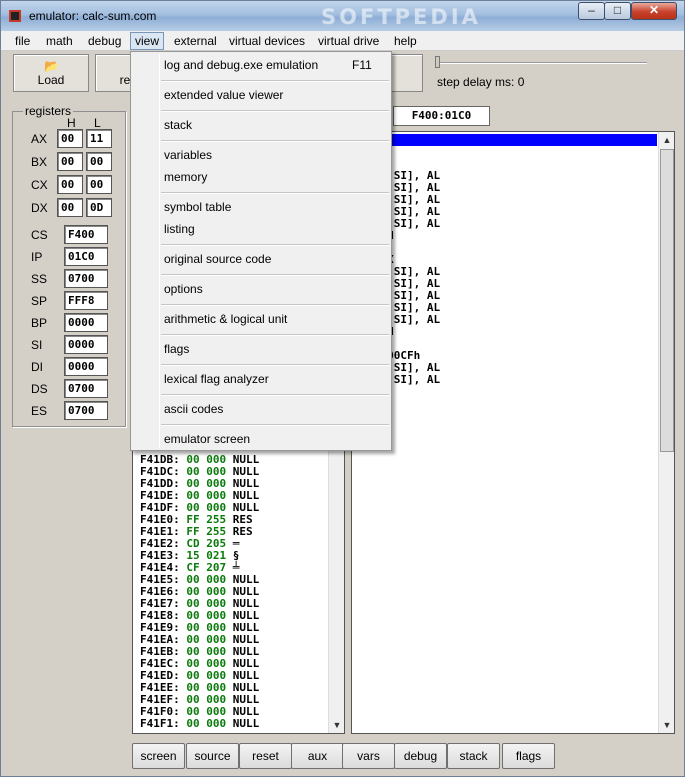 Image resolution: width=685 pixels, height=777 pixels. Describe the element at coordinates (39, 162) in the screenshot. I see `register-label-1: BX` at that location.